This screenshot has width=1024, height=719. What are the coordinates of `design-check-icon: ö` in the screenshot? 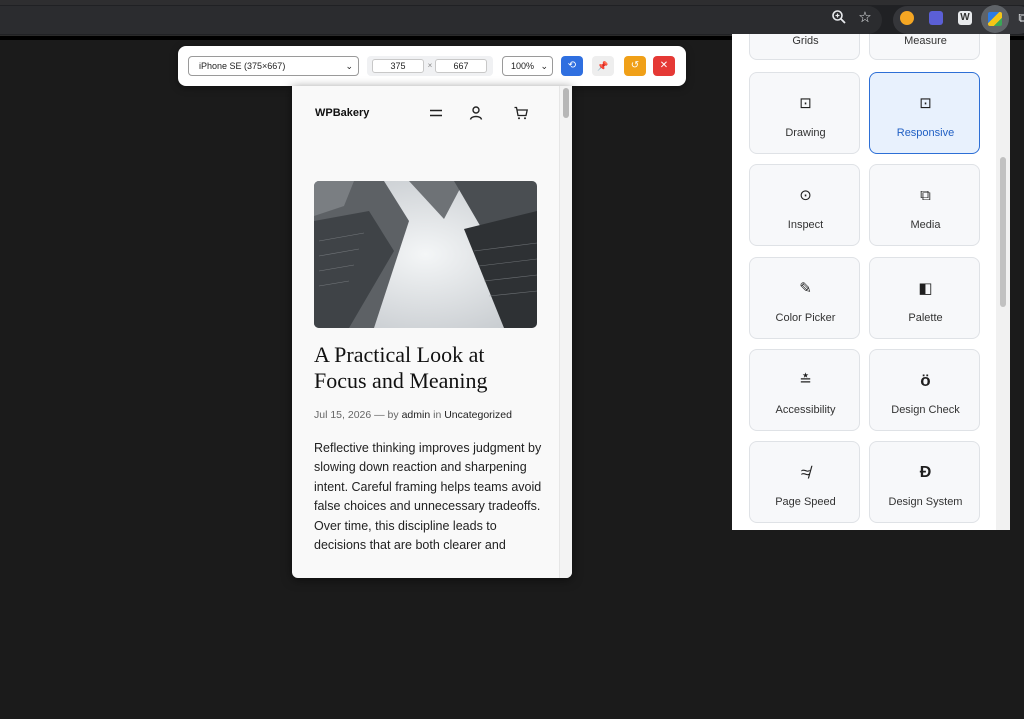 It's located at (925, 380).